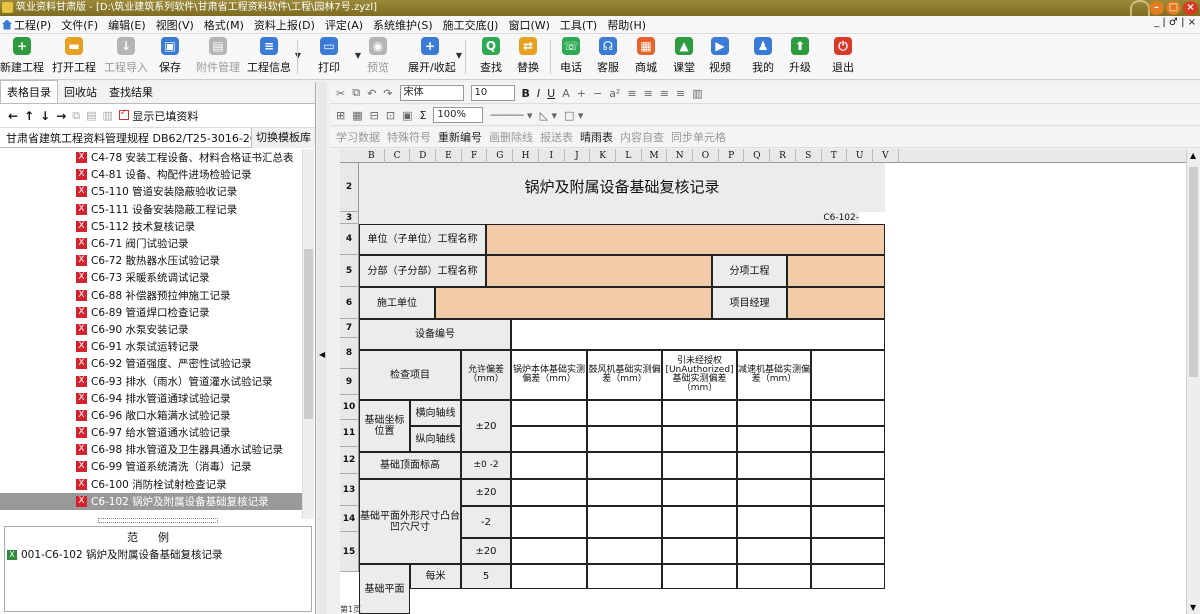  Describe the element at coordinates (151, 380) in the screenshot. I see `tree-item: X C6-93 排水（雨水）管道灌水试验记录` at that location.